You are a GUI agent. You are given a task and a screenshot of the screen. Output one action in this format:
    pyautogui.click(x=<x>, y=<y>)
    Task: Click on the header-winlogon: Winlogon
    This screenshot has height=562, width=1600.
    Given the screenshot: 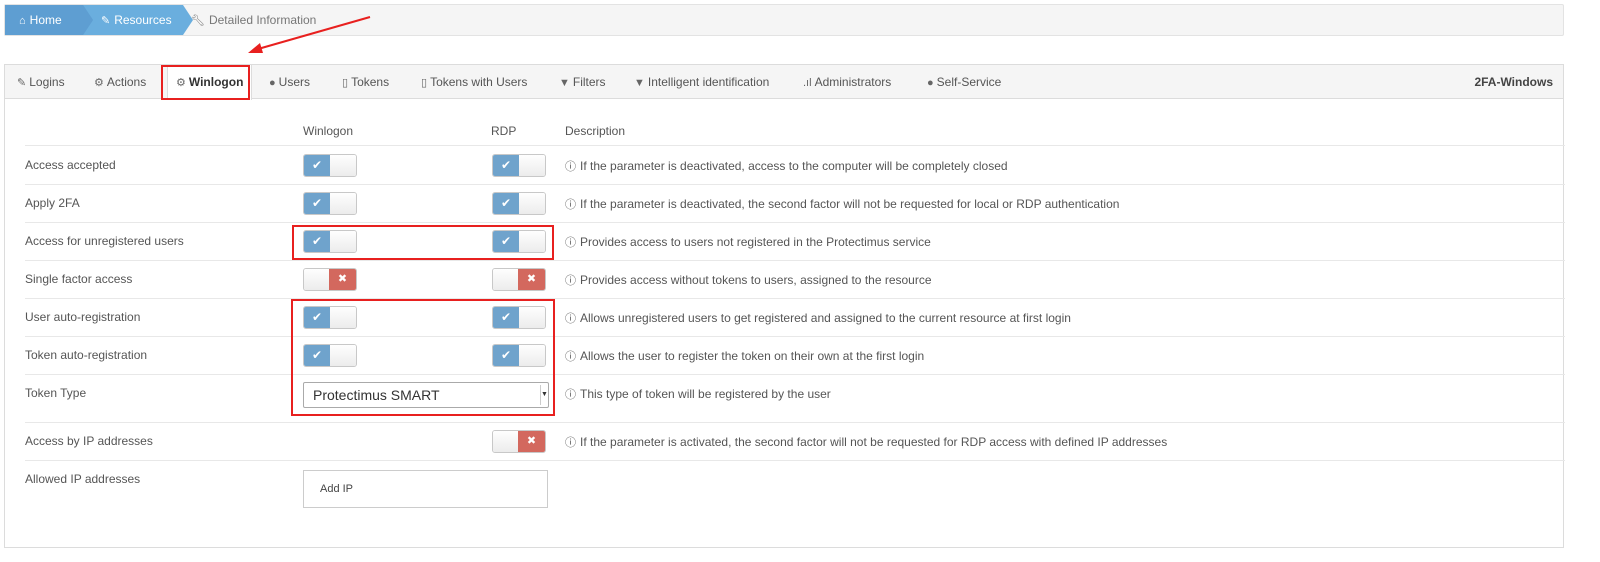 What is the action you would take?
    pyautogui.click(x=328, y=131)
    